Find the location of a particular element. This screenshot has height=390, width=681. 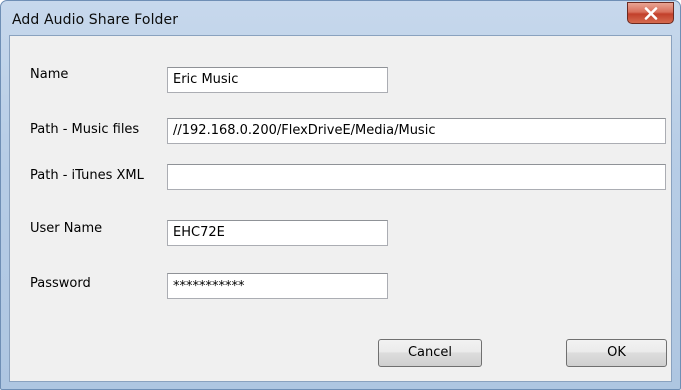

title-bar: Add Audio Share Folder is located at coordinates (340, 19).